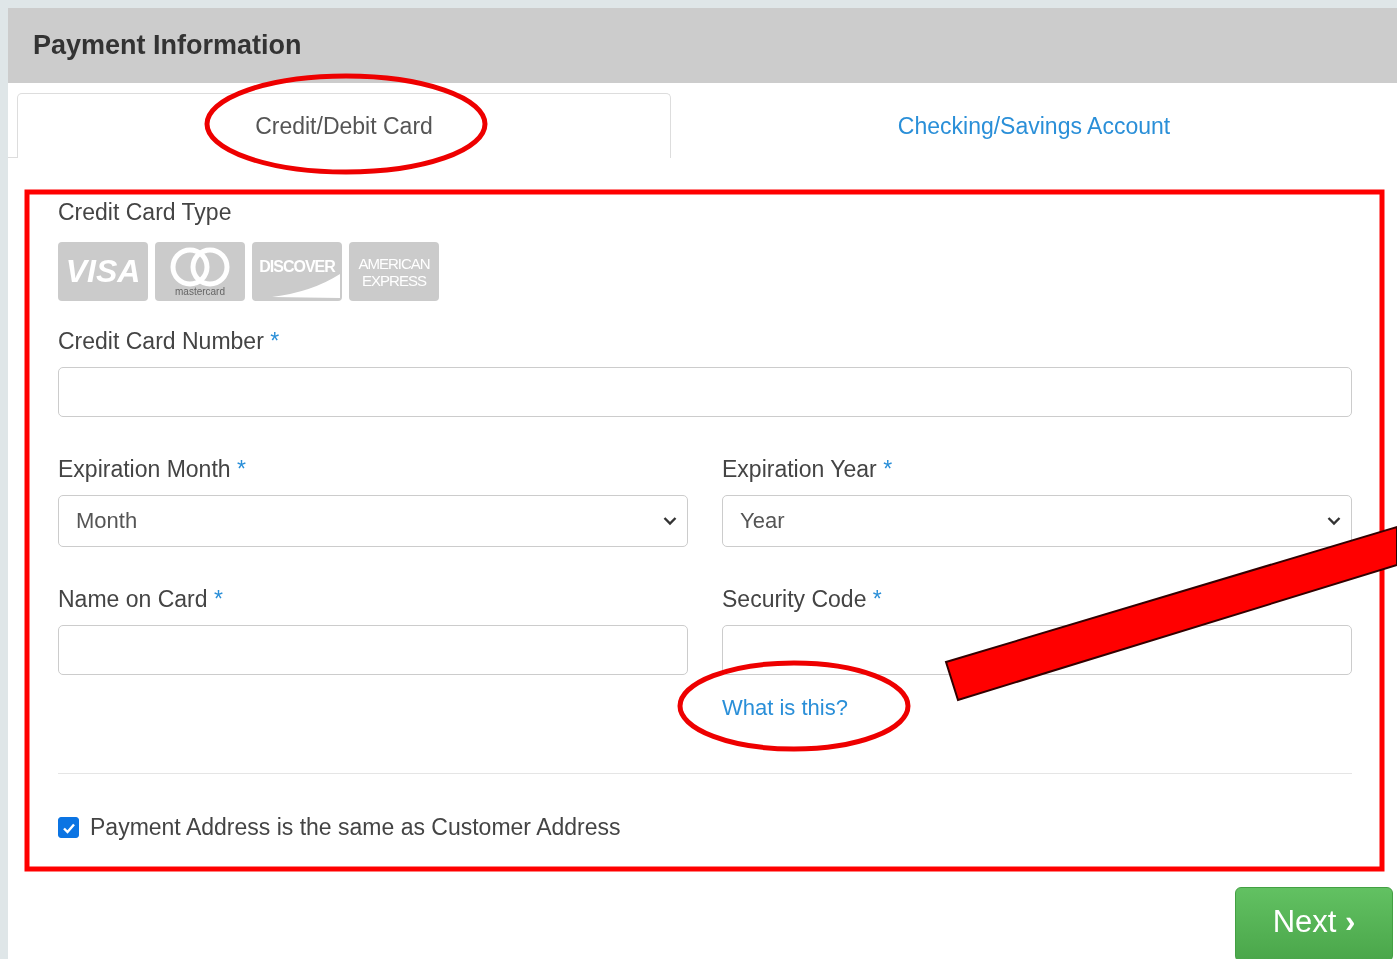 This screenshot has height=959, width=1397. Describe the element at coordinates (200, 271) in the screenshot. I see `mastercard-logo: mastercard` at that location.